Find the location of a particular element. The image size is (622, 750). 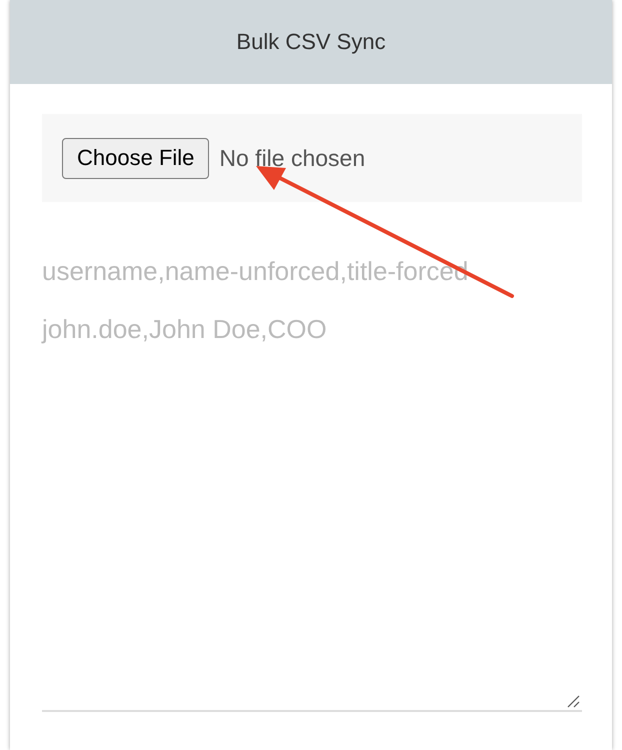

placeholder-text: john.doe,John Doe,COO is located at coordinates (184, 329).